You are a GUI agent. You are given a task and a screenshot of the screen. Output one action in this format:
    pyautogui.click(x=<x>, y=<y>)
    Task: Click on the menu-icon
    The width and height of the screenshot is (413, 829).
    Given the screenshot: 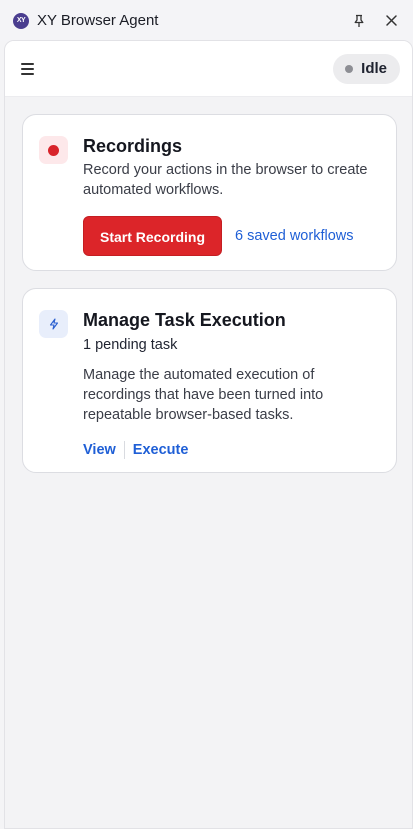 What is the action you would take?
    pyautogui.click(x=30, y=69)
    